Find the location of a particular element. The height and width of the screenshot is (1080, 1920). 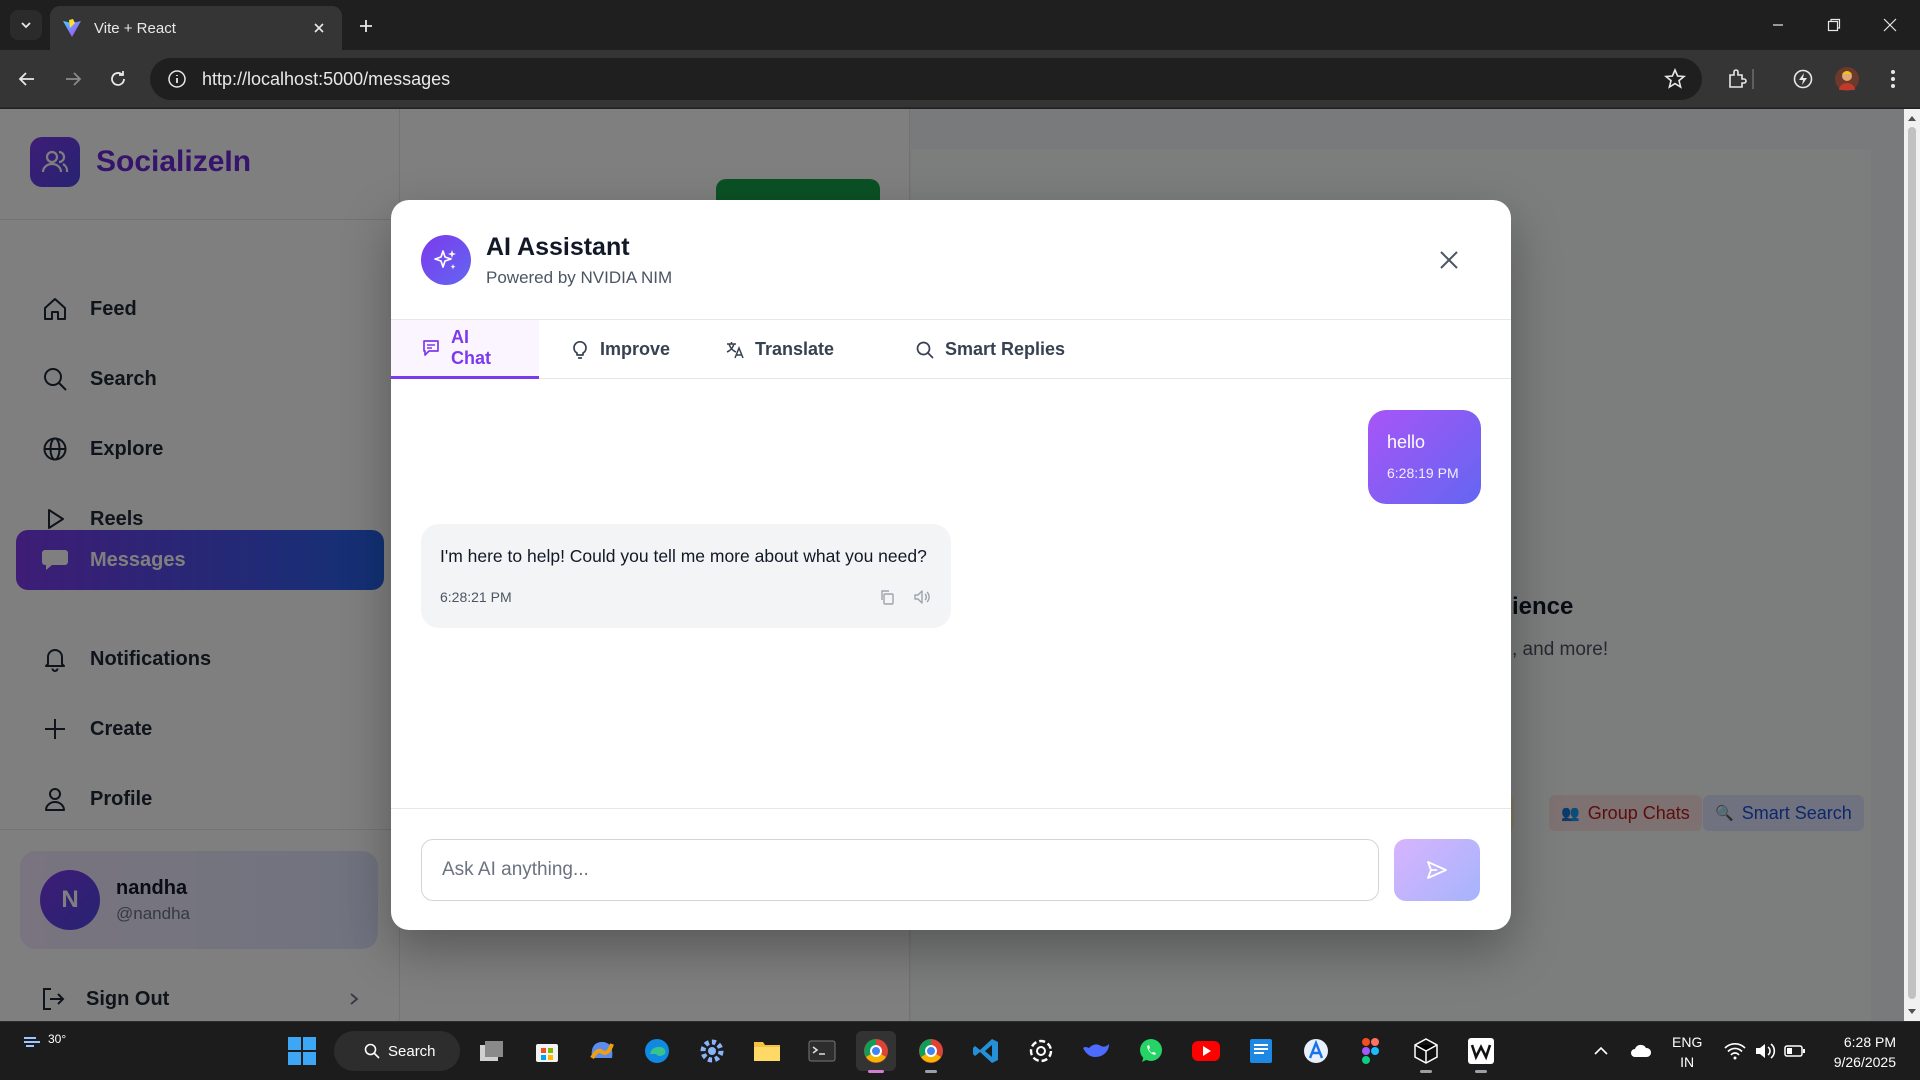

browser-toolbar: http://localhost:5000/messages is located at coordinates (960, 79).